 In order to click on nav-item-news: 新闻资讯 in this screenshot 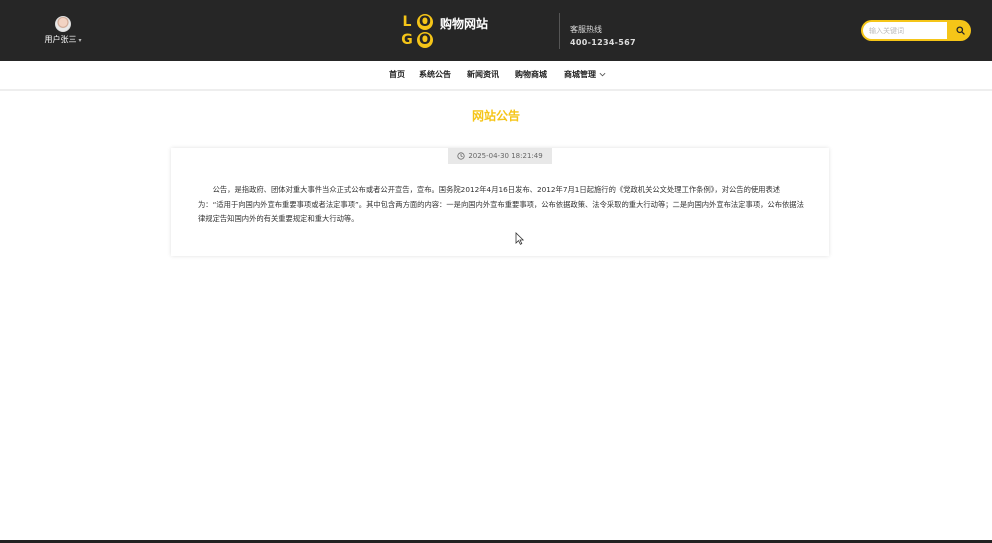, I will do `click(483, 74)`.